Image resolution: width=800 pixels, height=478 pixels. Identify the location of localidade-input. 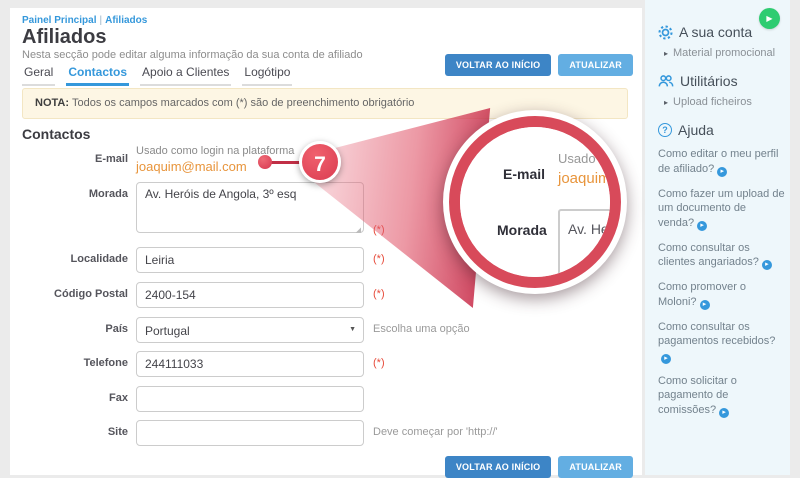
(250, 260).